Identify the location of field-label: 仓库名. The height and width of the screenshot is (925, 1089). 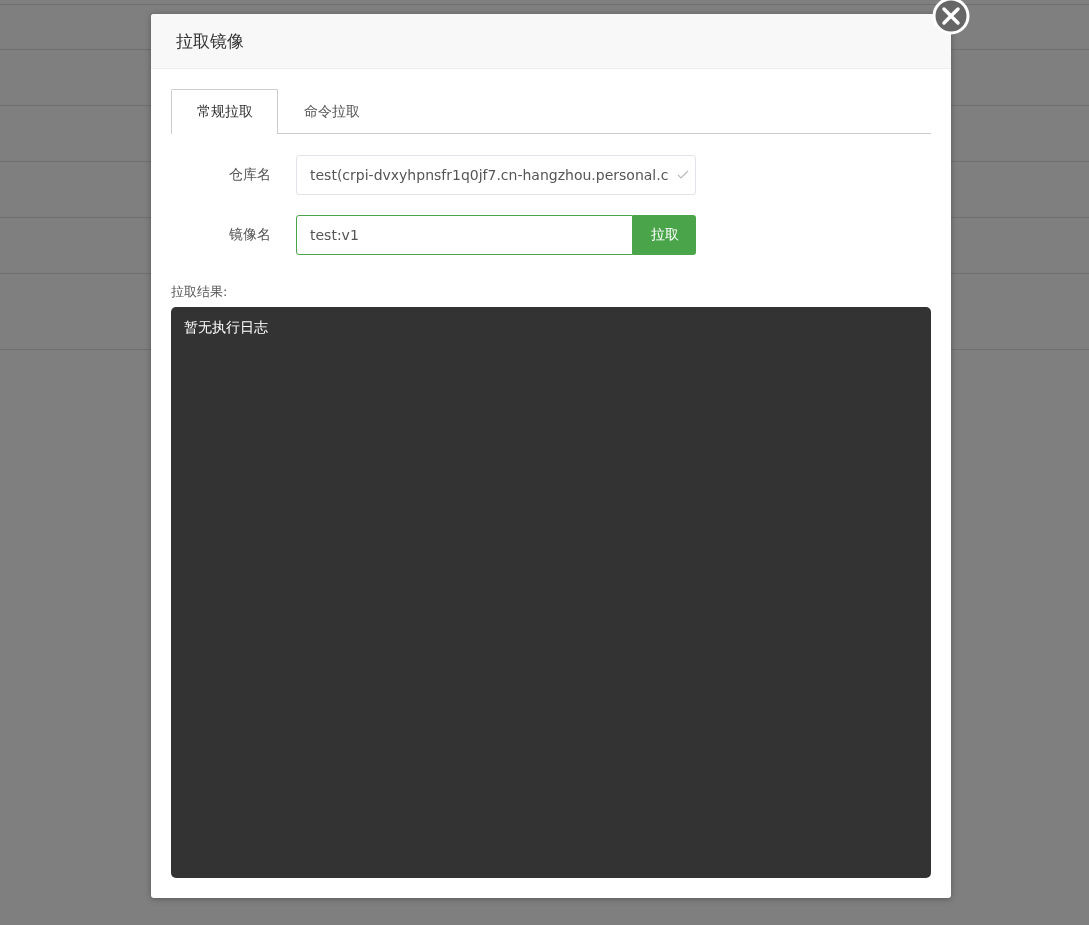
(249, 175).